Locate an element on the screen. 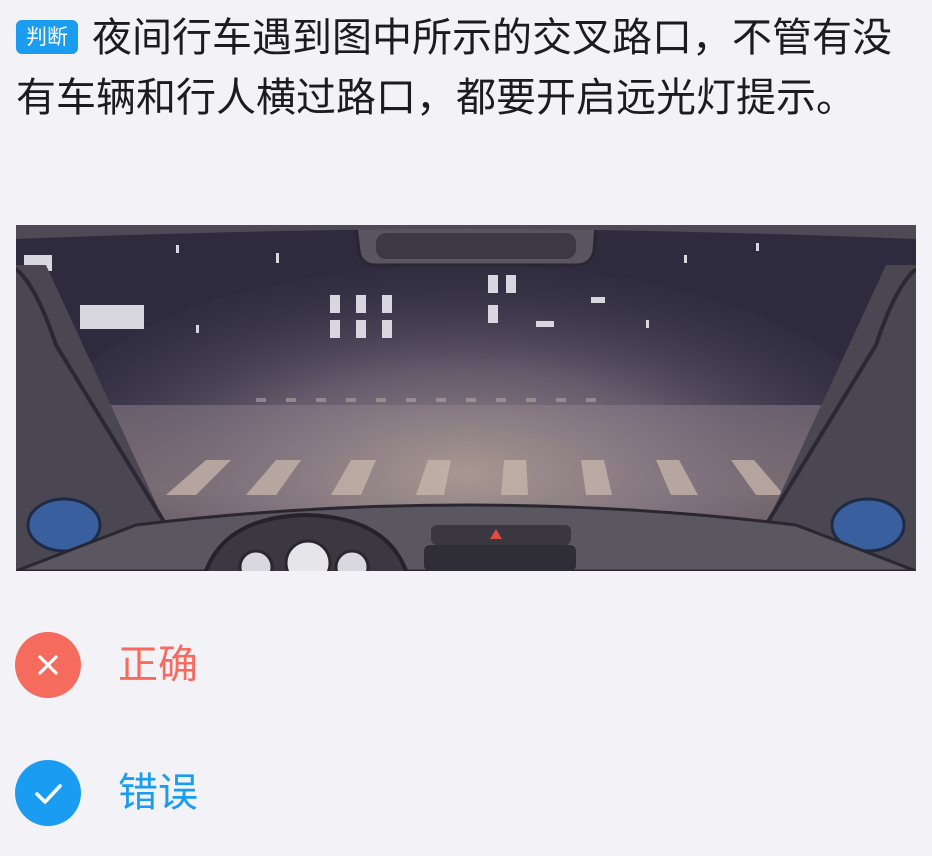 The width and height of the screenshot is (932, 856). option-wrong: 错误 is located at coordinates (225, 793).